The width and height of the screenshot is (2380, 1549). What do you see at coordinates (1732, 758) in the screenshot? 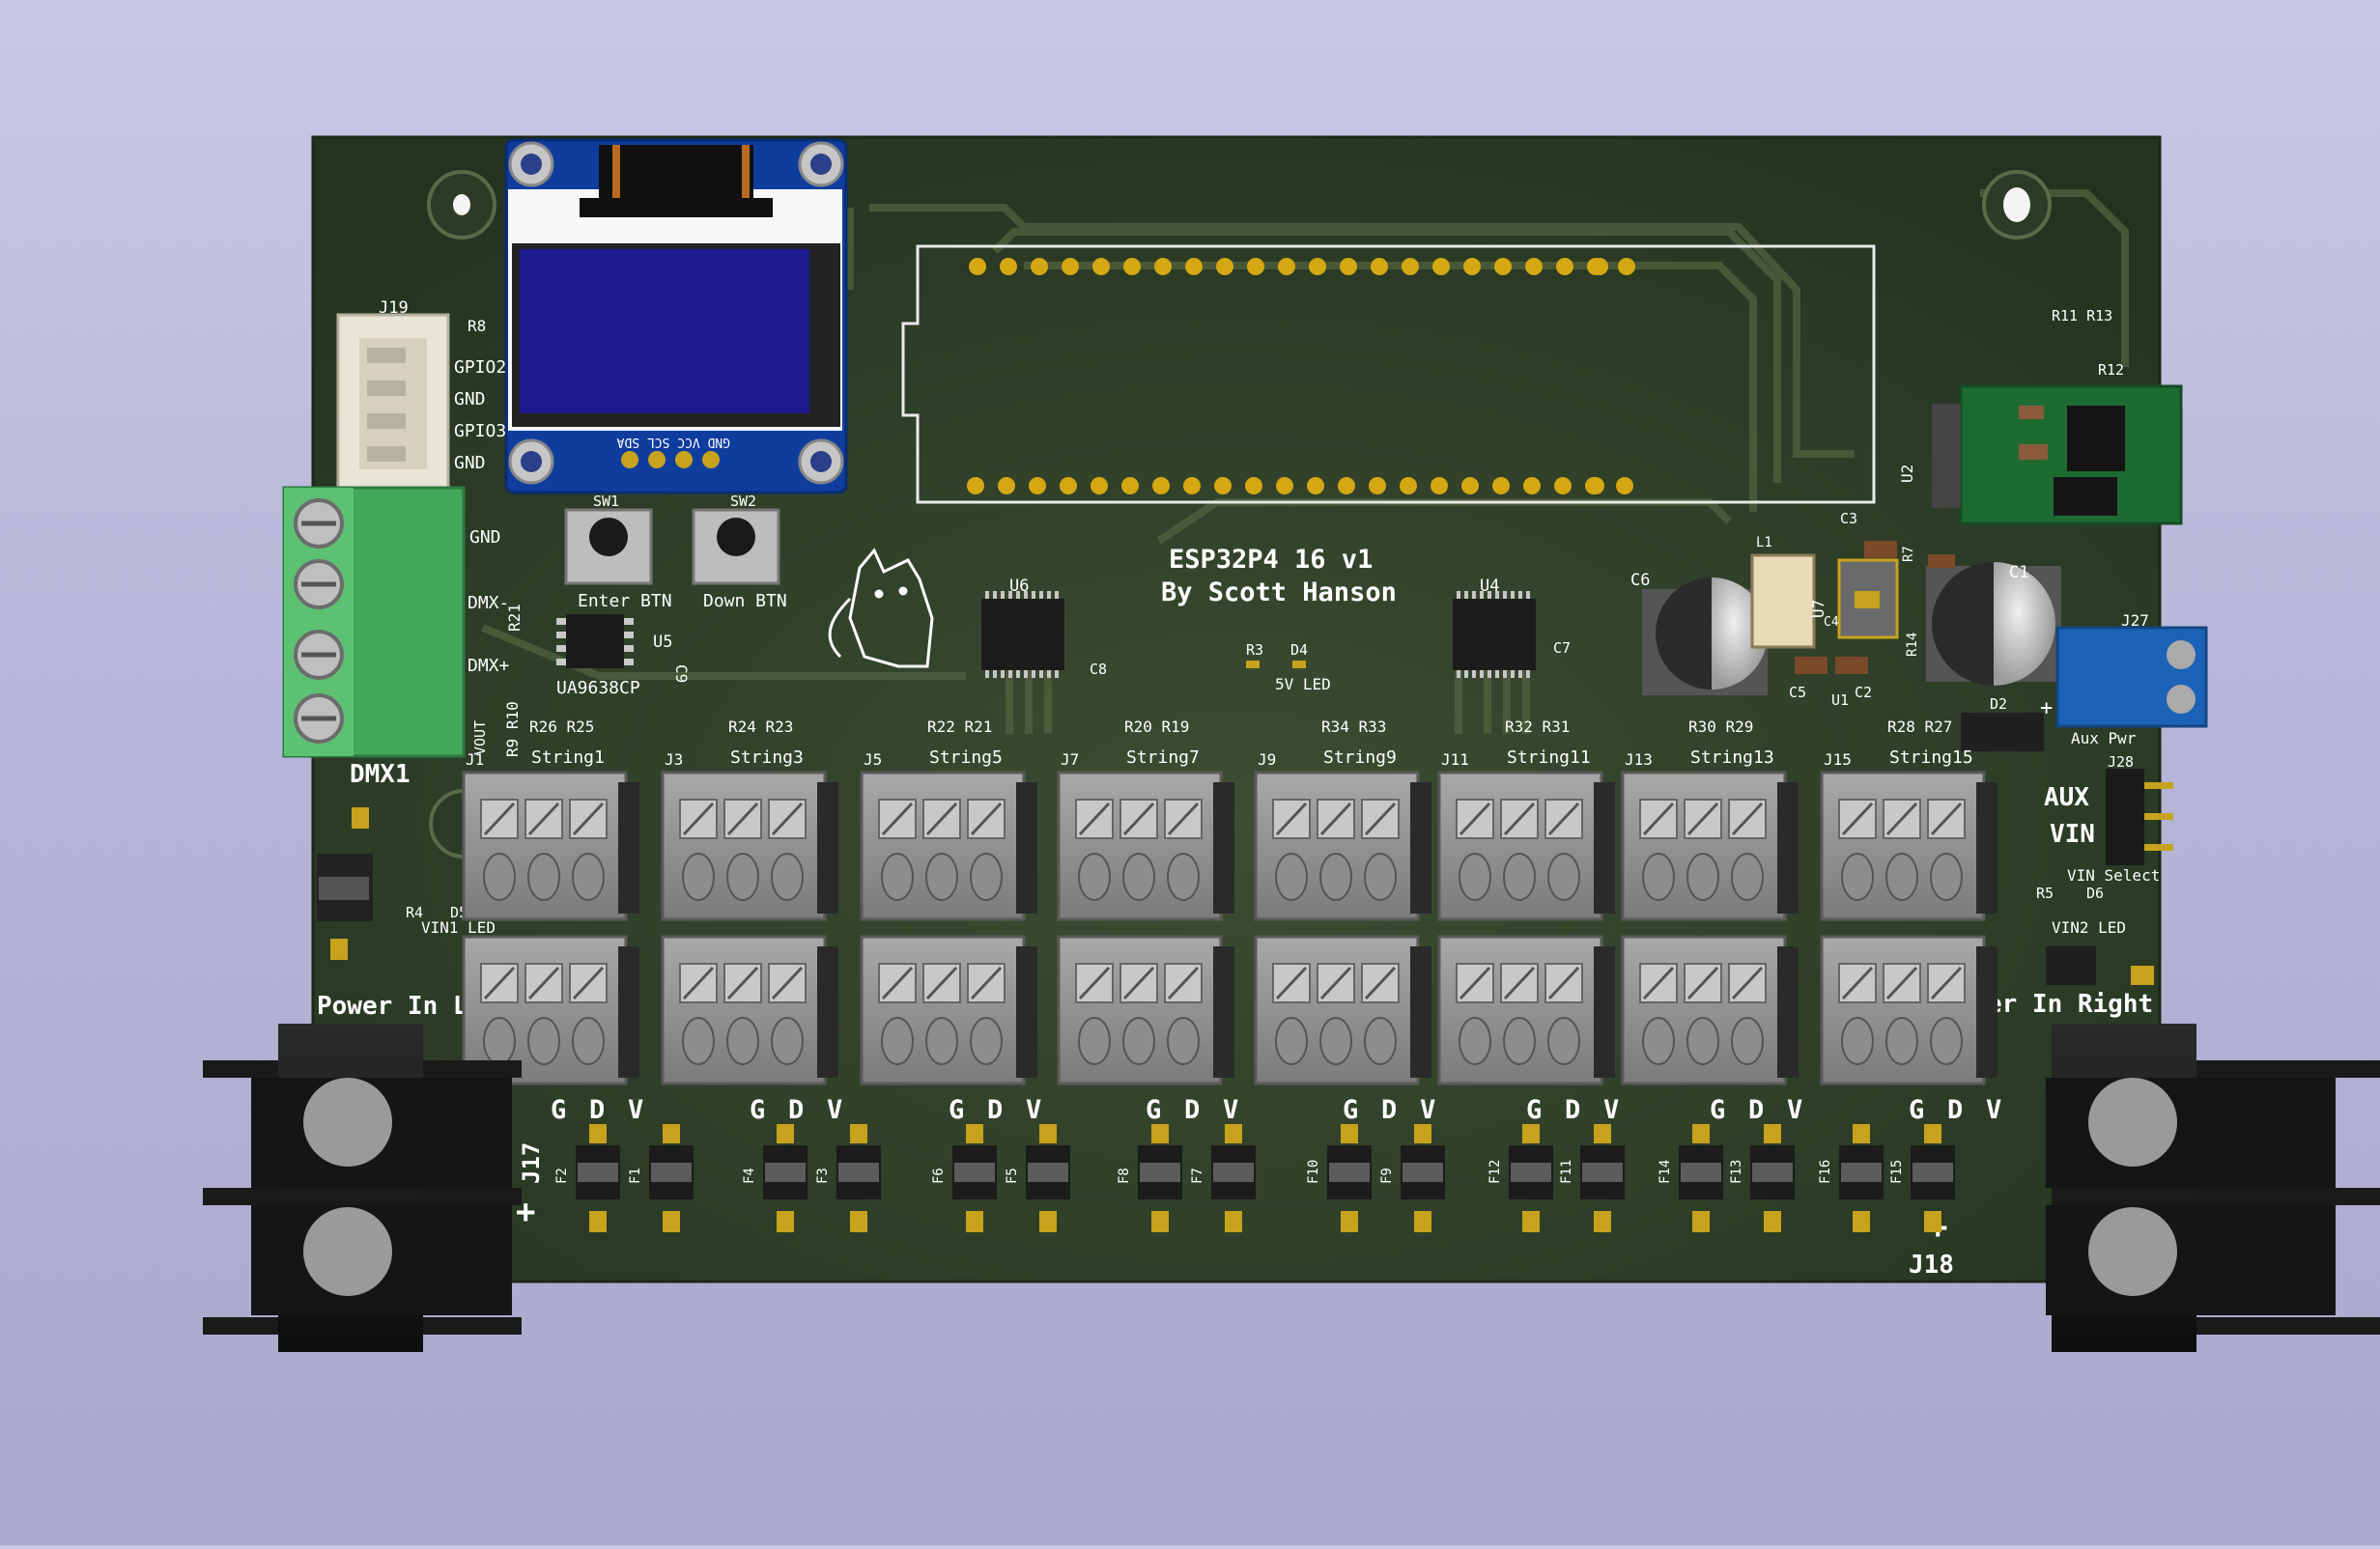
I see `string-label: String13` at bounding box center [1732, 758].